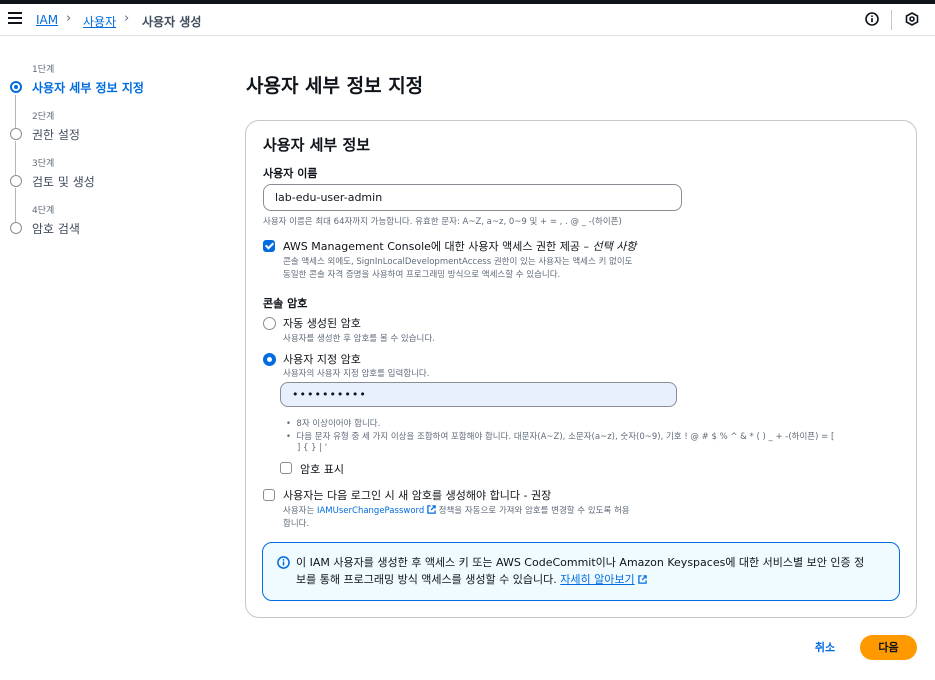 This screenshot has height=680, width=935. I want to click on step-label: 권한 설정, so click(56, 135).